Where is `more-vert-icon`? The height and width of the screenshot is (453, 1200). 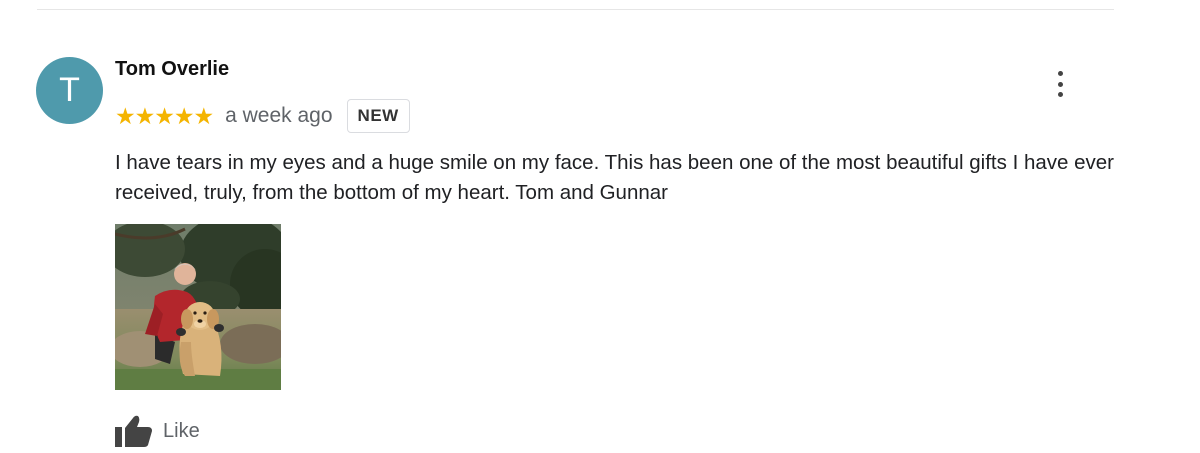 more-vert-icon is located at coordinates (1060, 73).